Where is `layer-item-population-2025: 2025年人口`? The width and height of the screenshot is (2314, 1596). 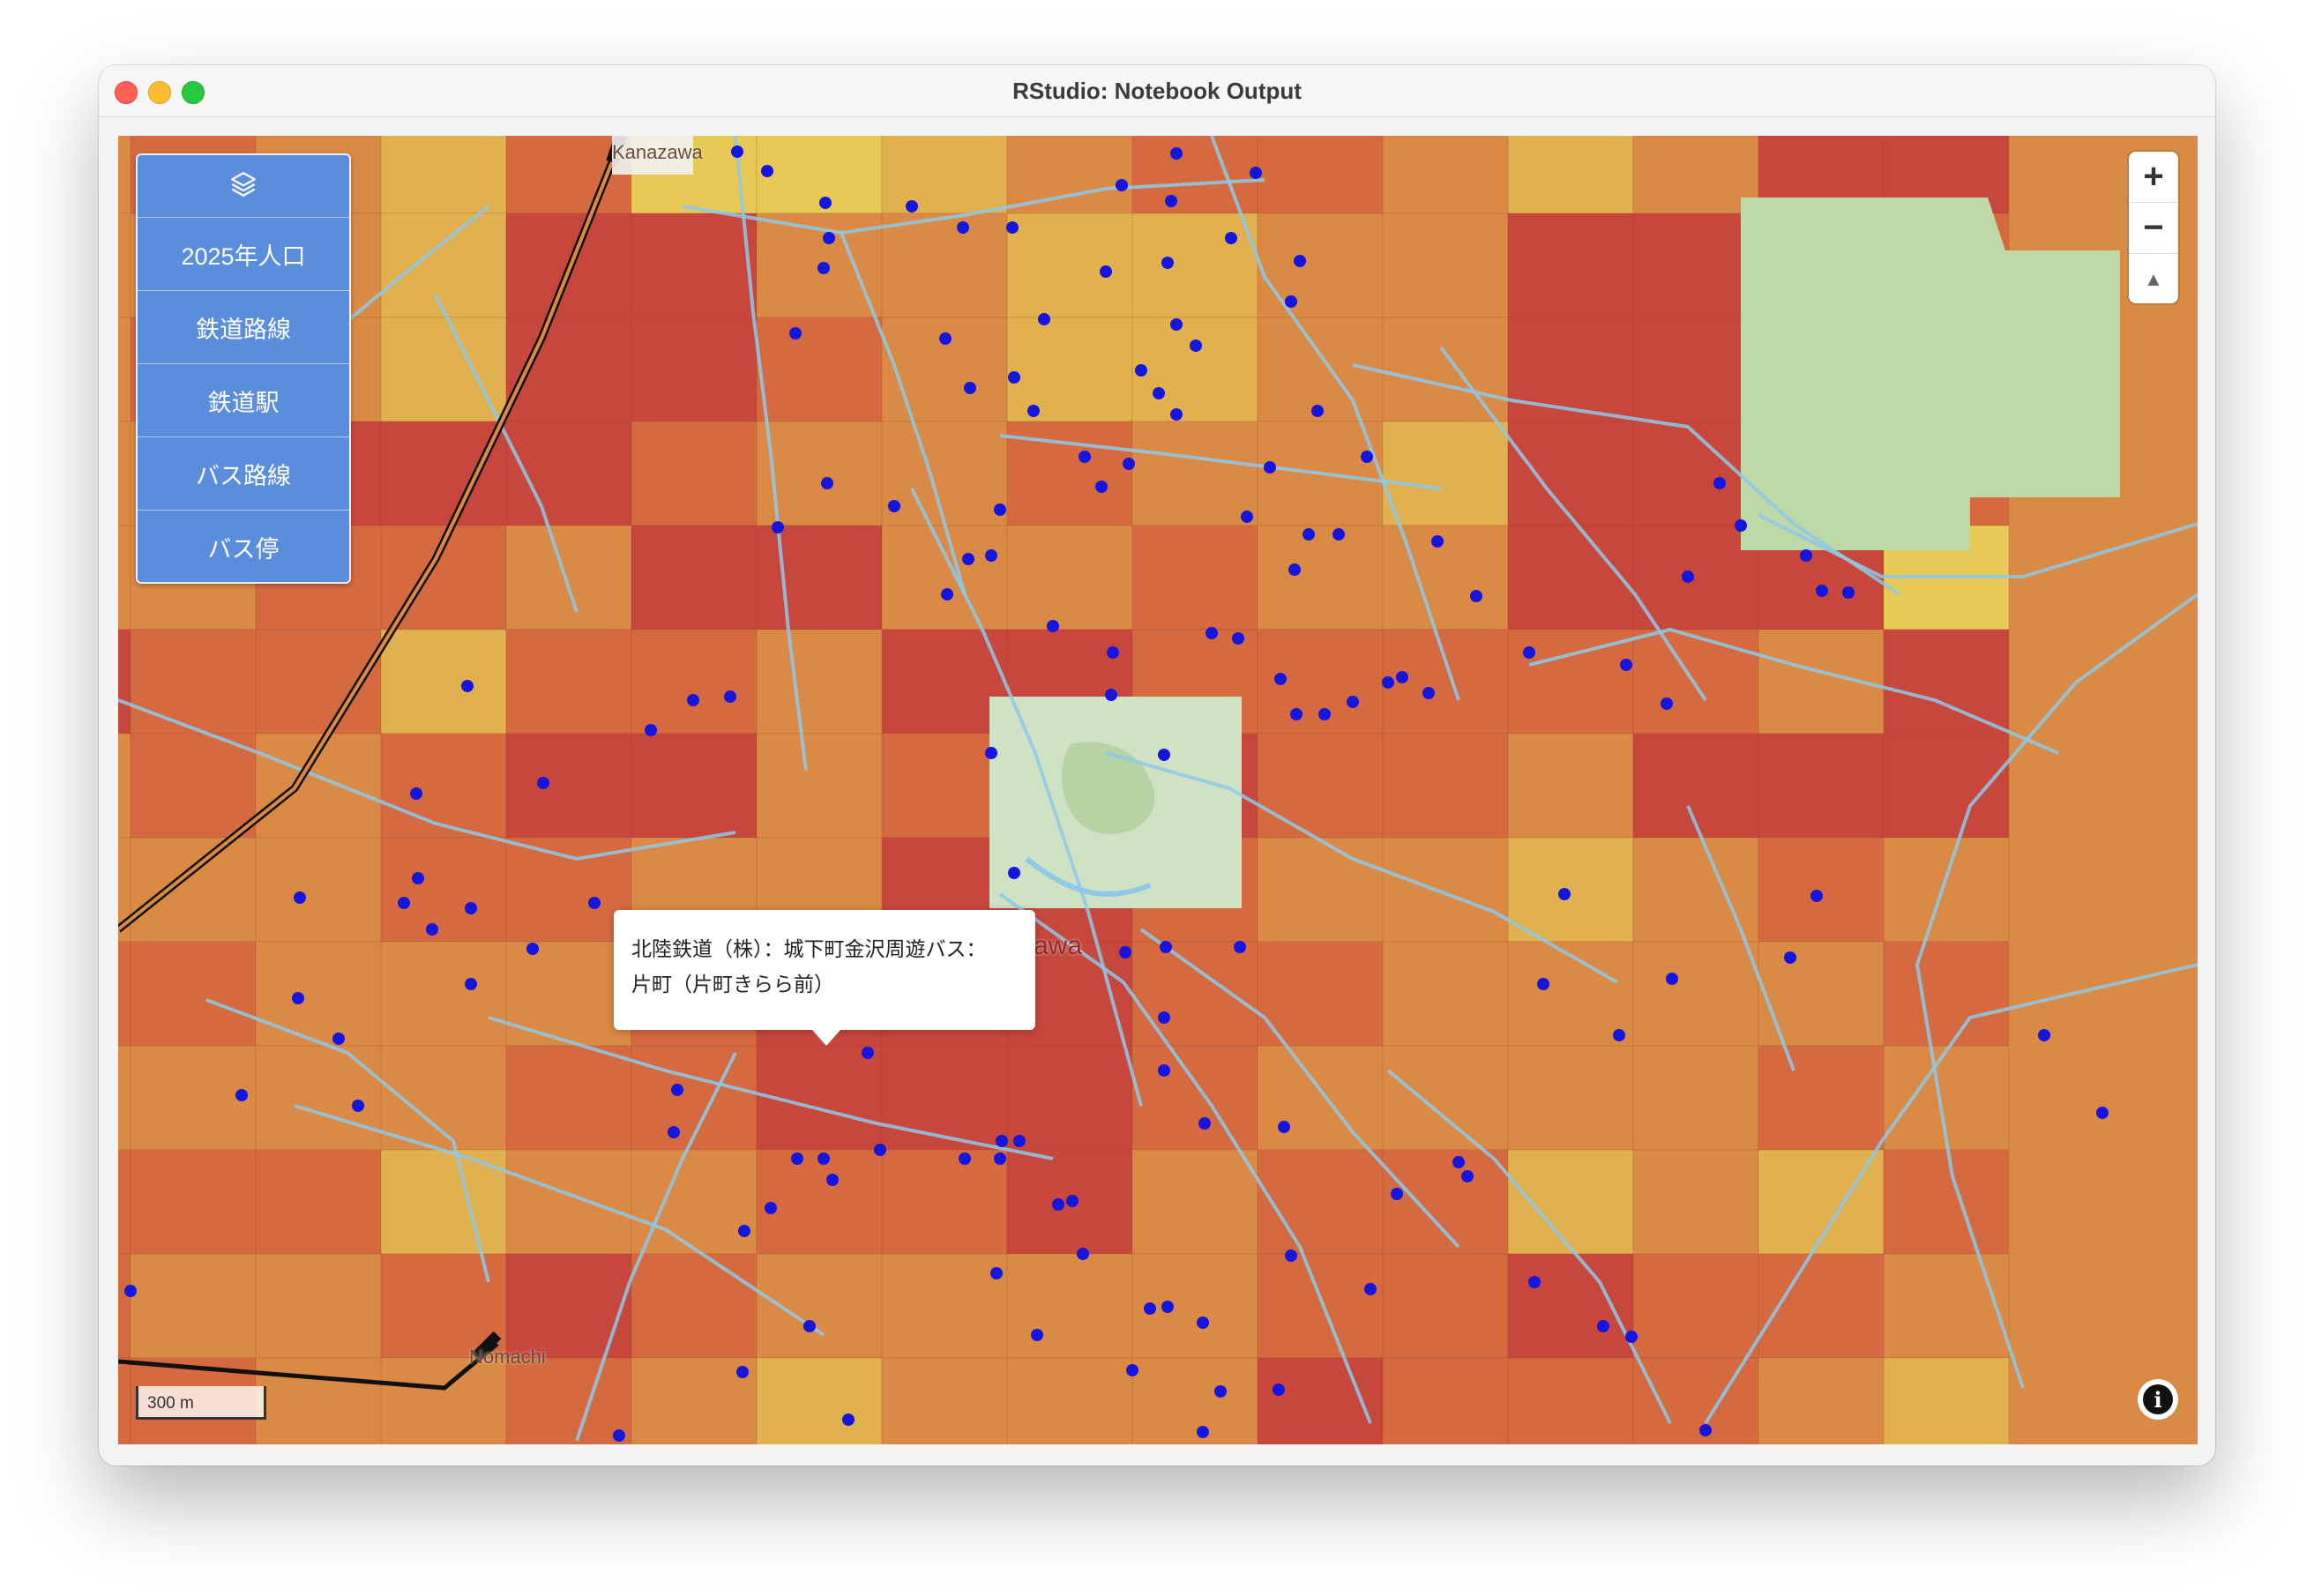 layer-item-population-2025: 2025年人口 is located at coordinates (243, 255).